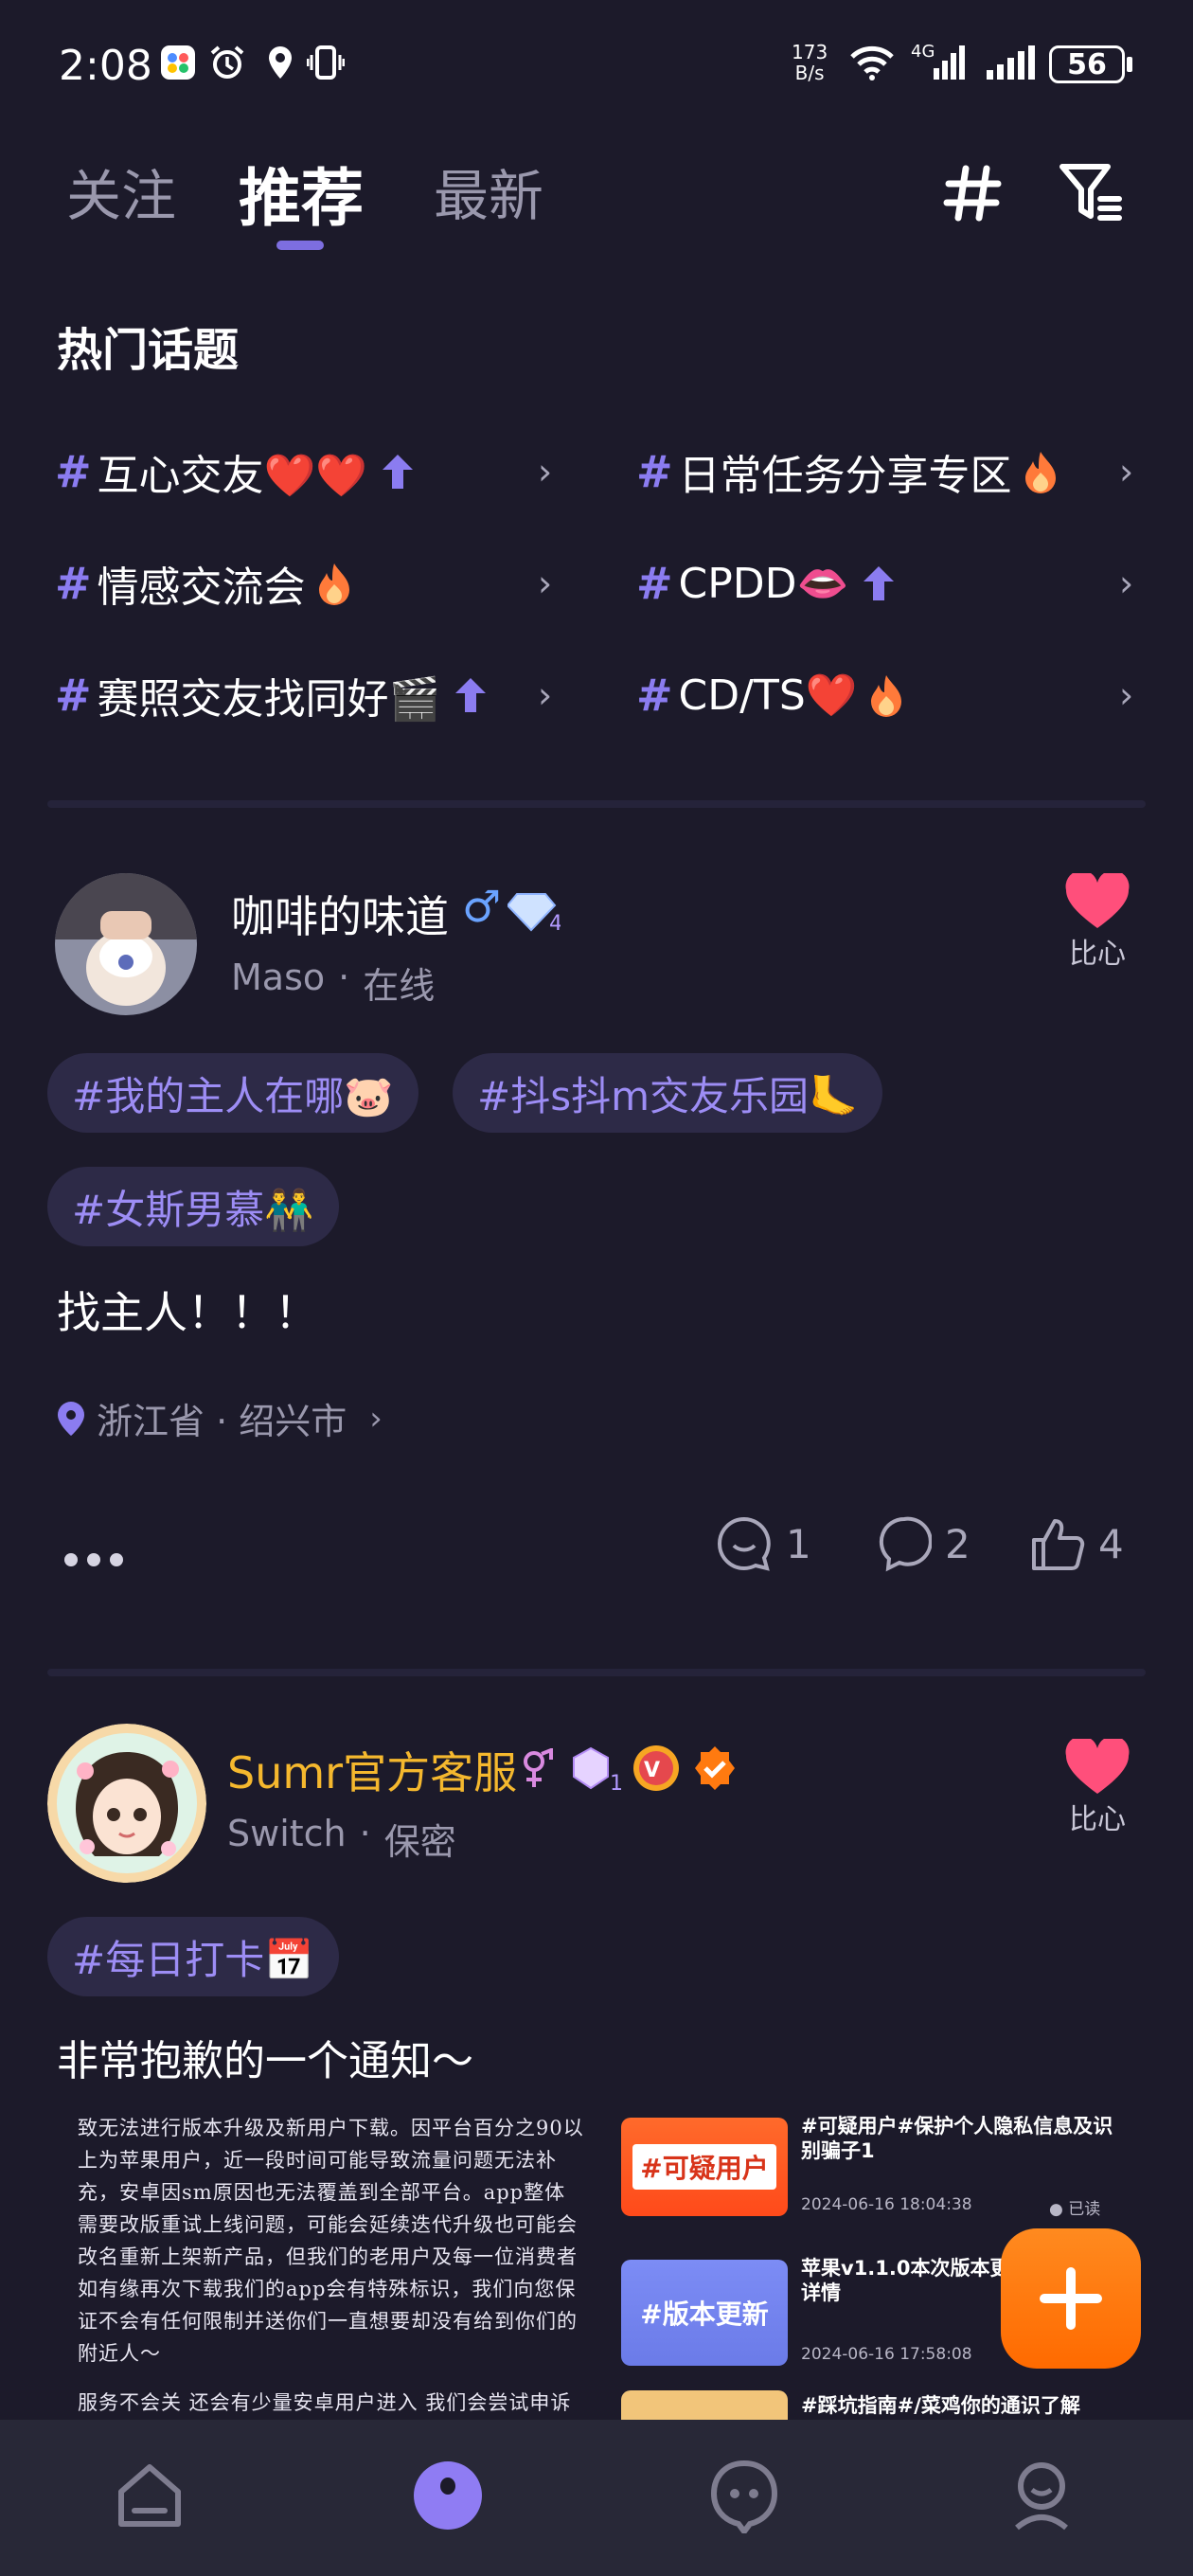 This screenshot has height=2576, width=1193. Describe the element at coordinates (269, 699) in the screenshot. I see `topic-label: 赛照交友找同好🎬` at that location.